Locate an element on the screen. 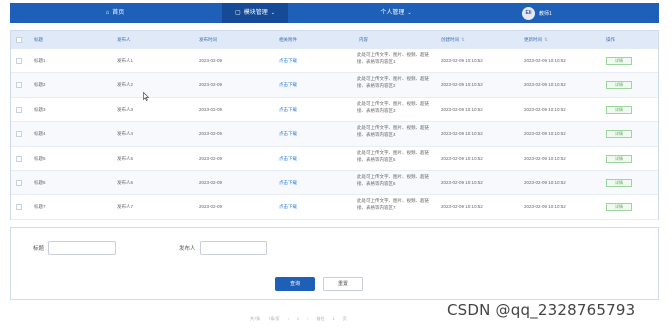  cell-publisher: 发布人1 is located at coordinates (125, 60).